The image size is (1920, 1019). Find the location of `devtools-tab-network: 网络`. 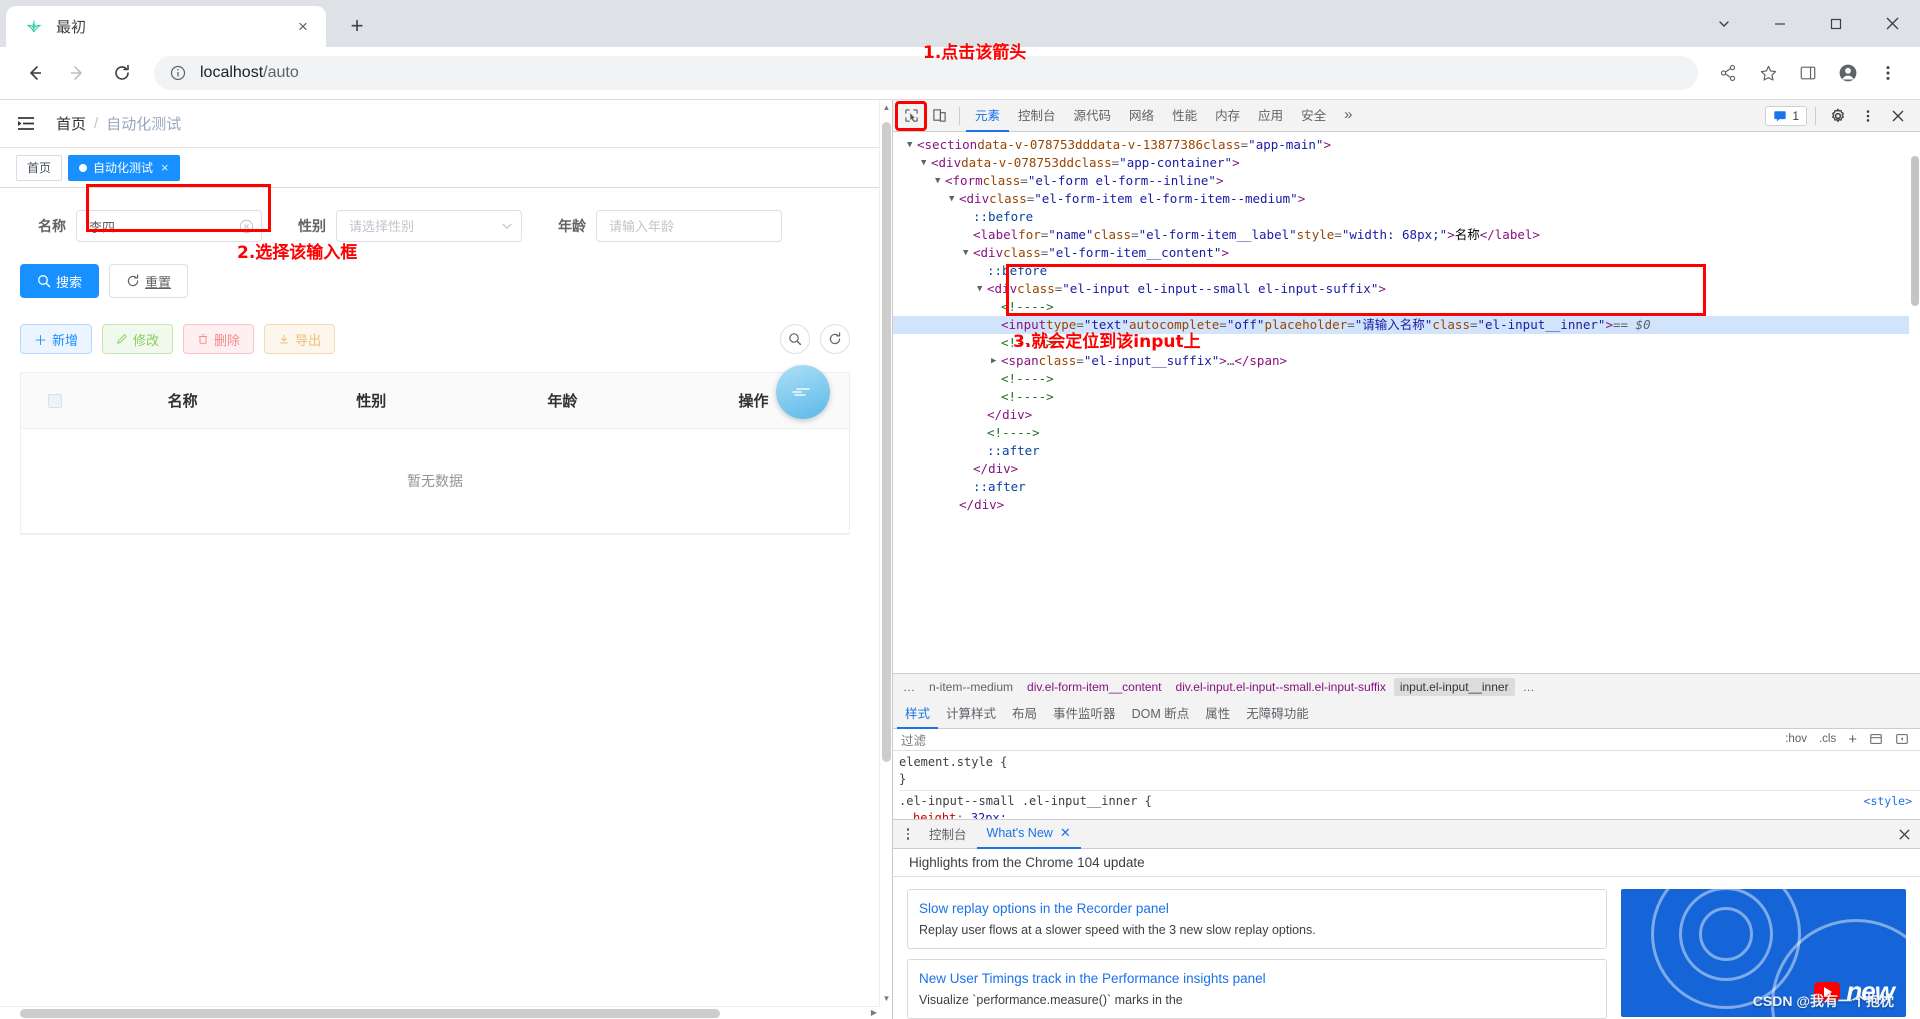

devtools-tab-network: 网络 is located at coordinates (1141, 116).